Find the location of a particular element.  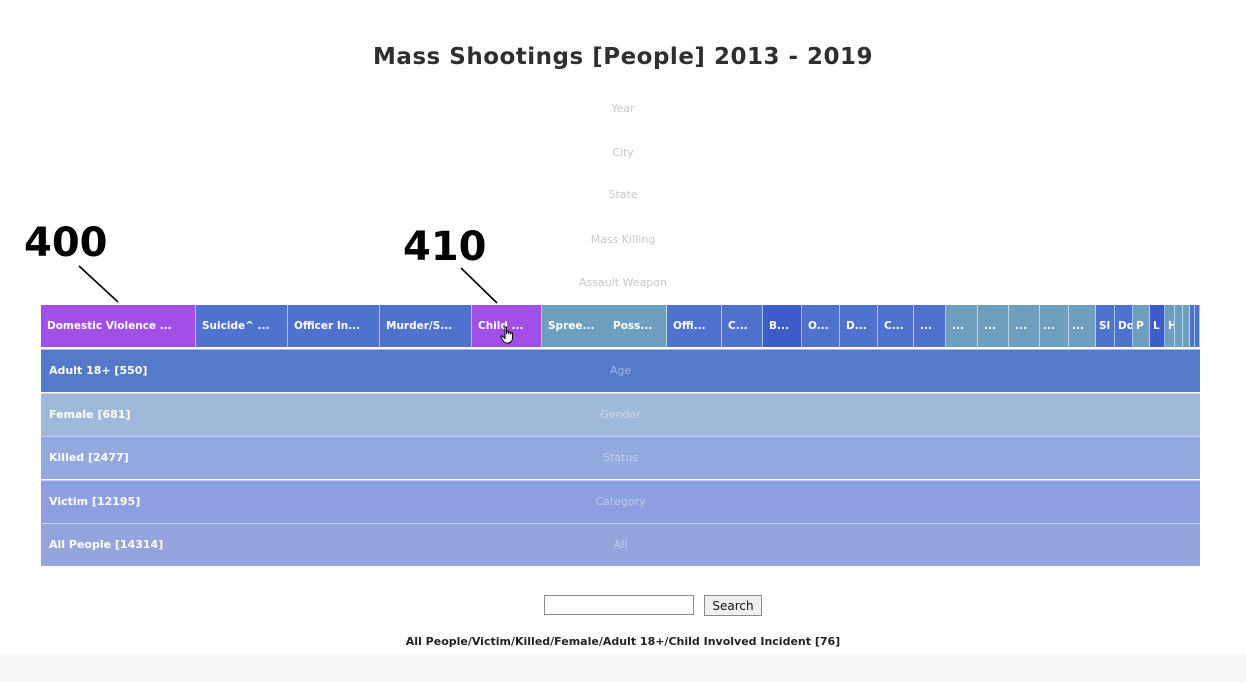

category-row: Gender Female [681] is located at coordinates (620, 414).